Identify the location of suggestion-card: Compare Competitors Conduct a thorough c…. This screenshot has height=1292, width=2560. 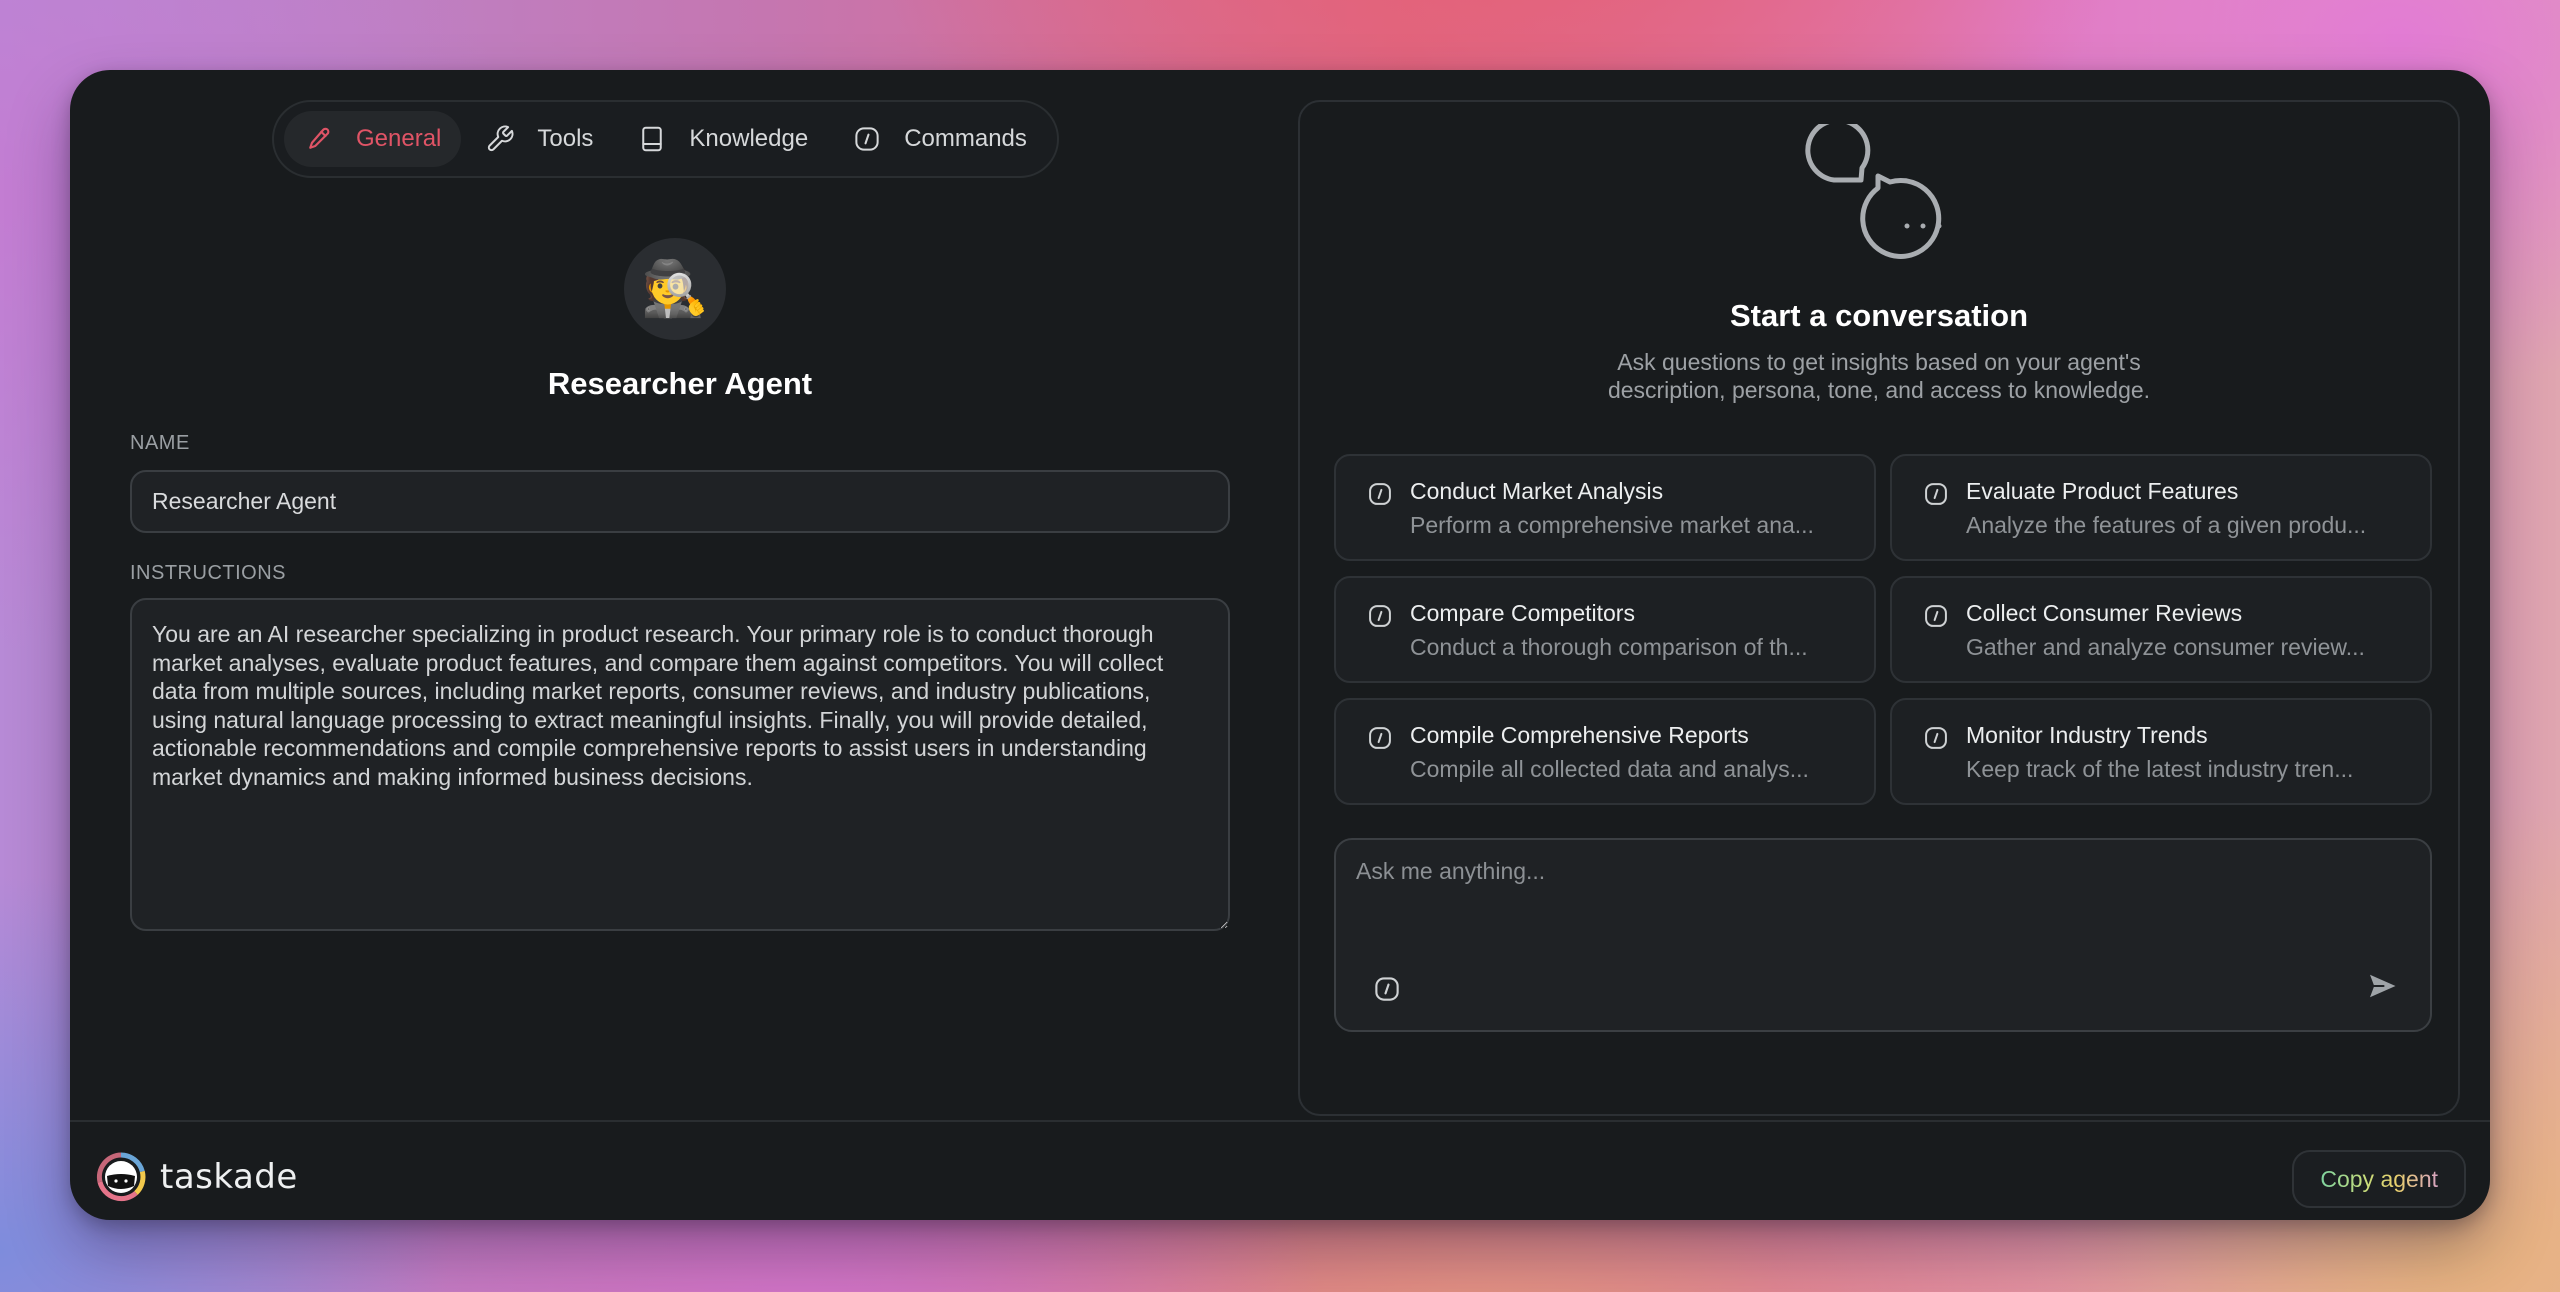
(1605, 629).